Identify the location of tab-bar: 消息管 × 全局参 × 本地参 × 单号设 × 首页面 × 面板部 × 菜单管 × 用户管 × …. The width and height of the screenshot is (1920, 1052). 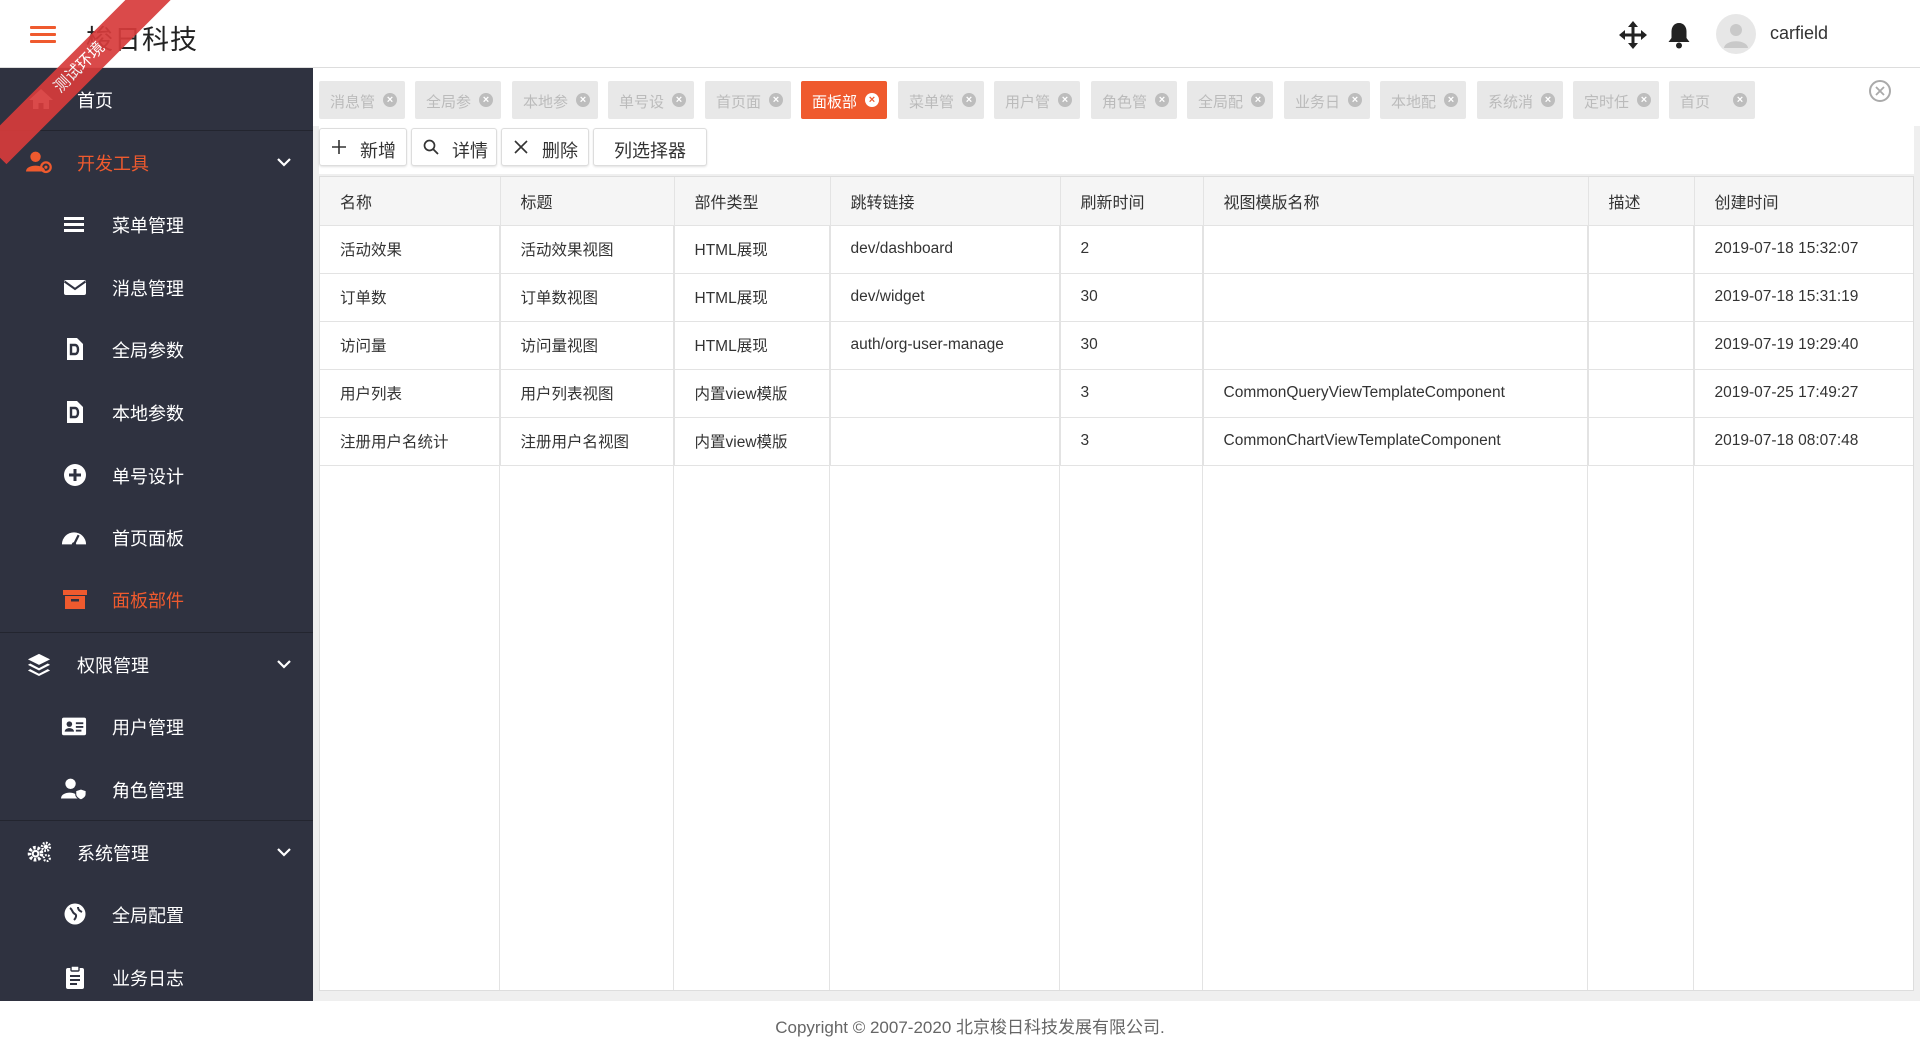
(1116, 97).